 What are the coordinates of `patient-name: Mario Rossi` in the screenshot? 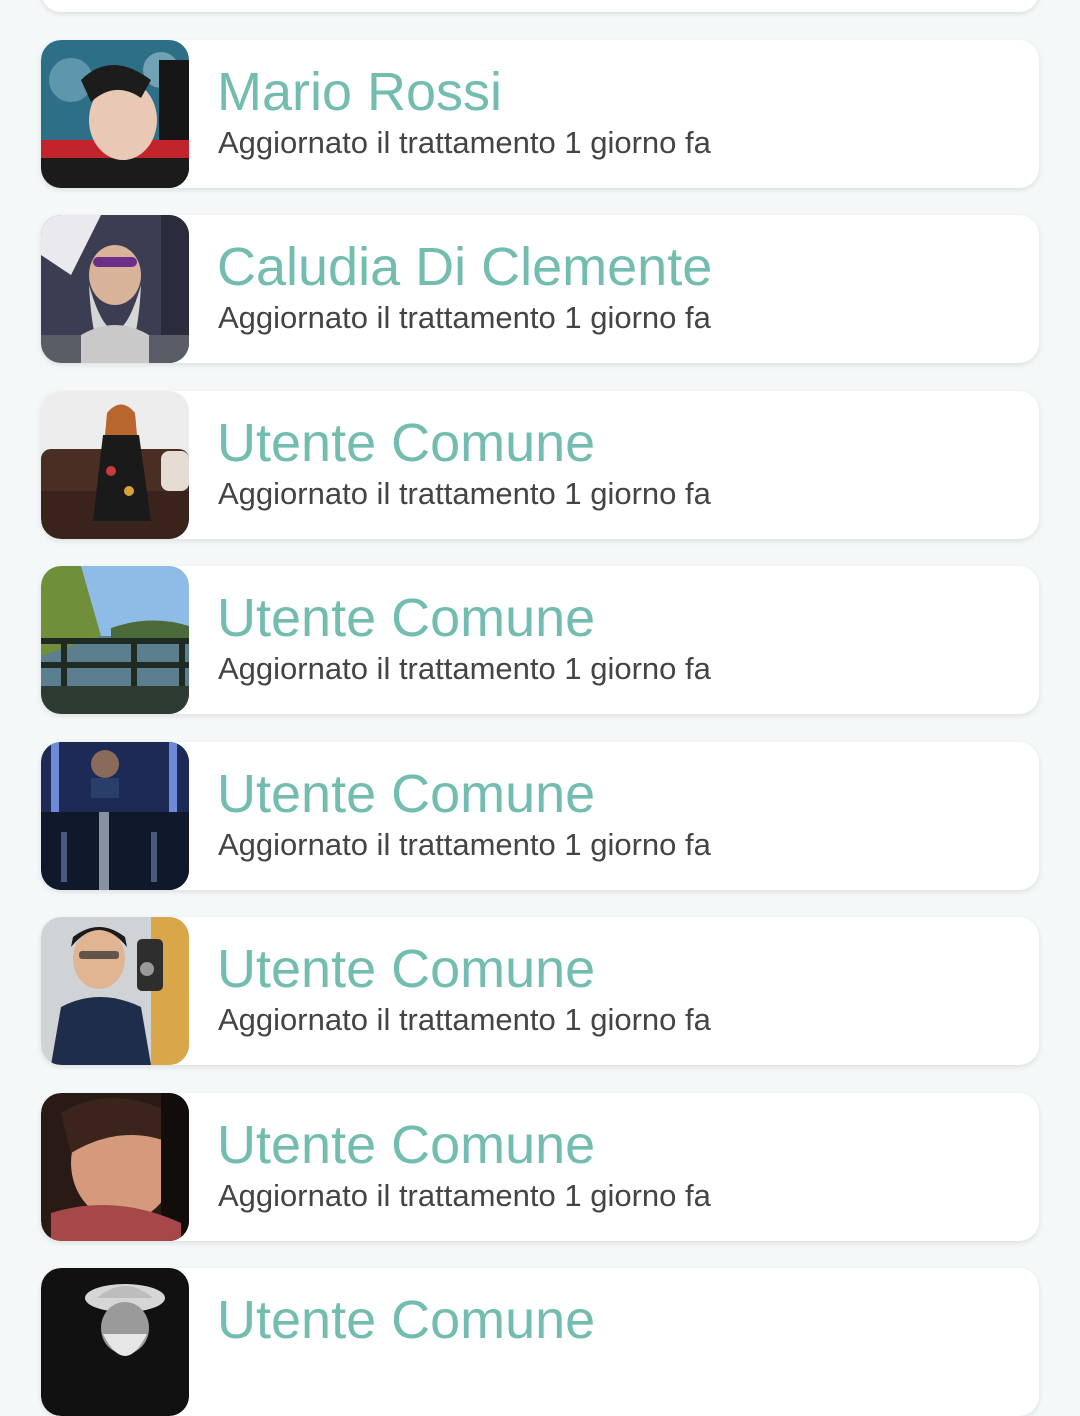 It's located at (360, 92).